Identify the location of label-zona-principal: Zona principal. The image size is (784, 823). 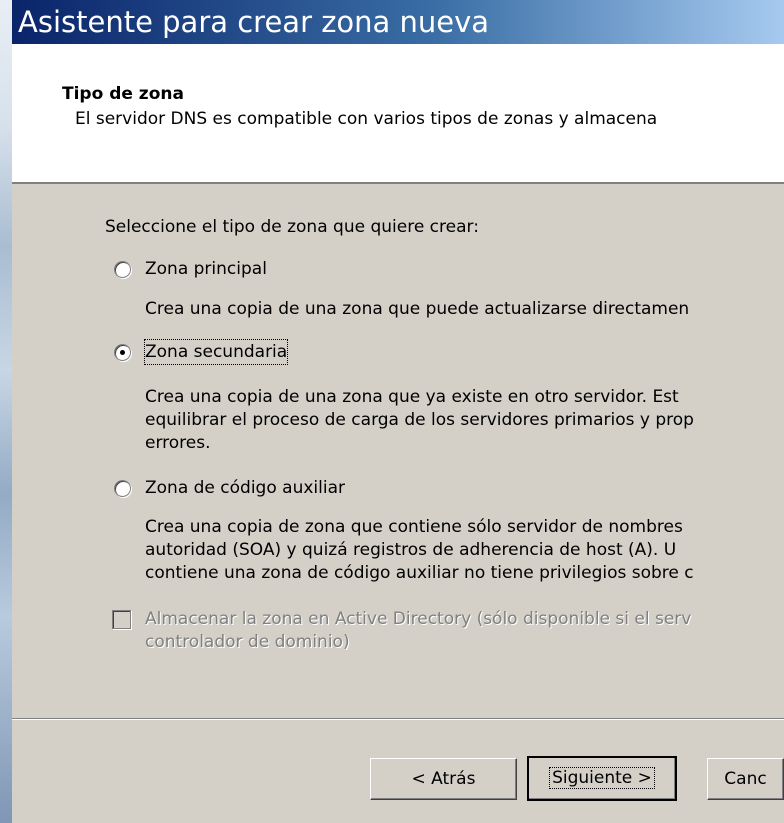
(206, 269).